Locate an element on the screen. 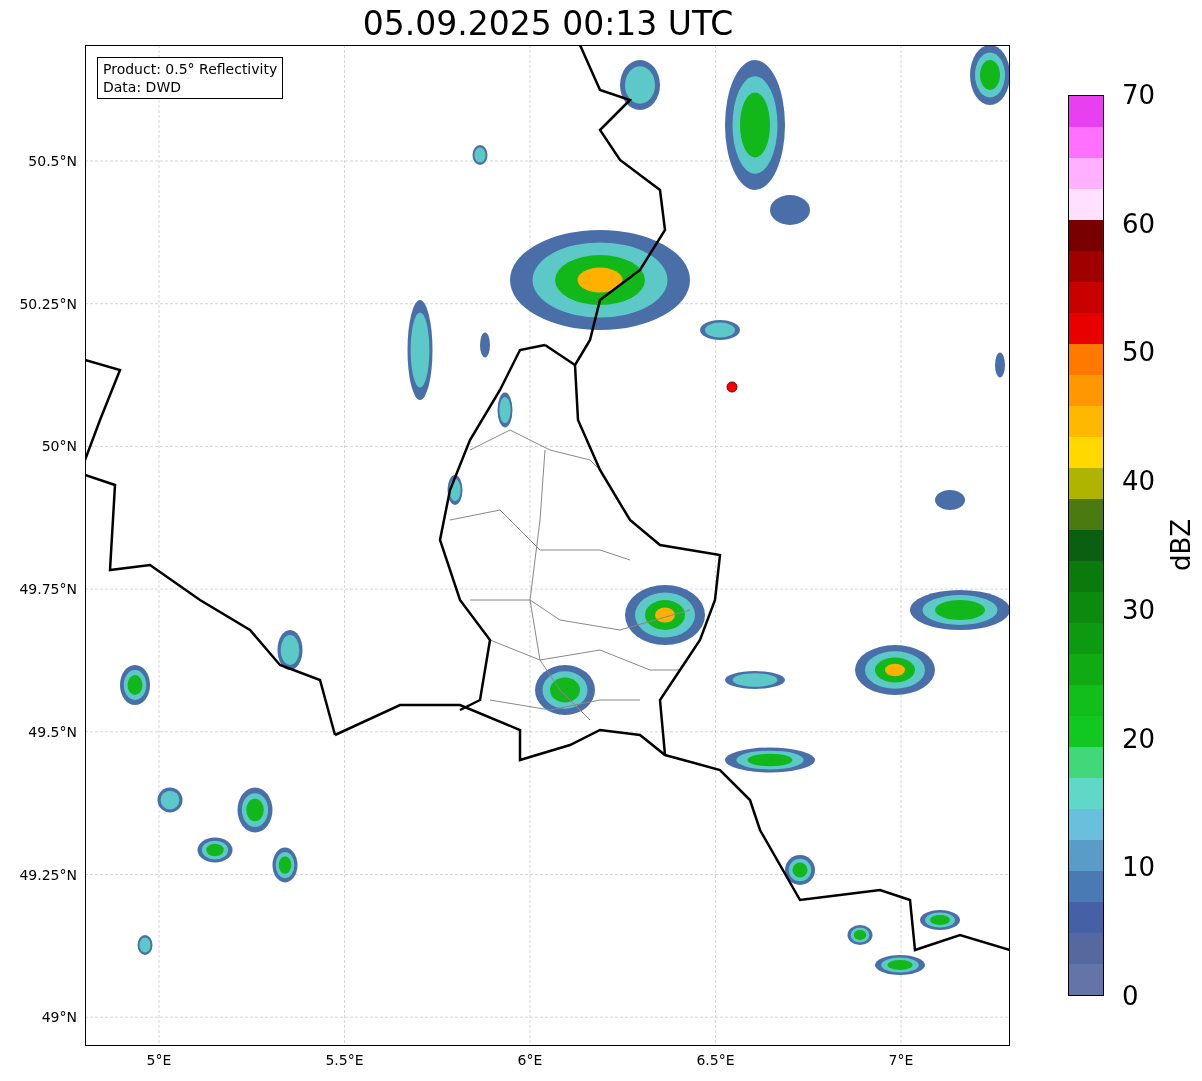 The height and width of the screenshot is (1081, 1202). info-text: Product: 0.5° Reflectivity is located at coordinates (190, 69).